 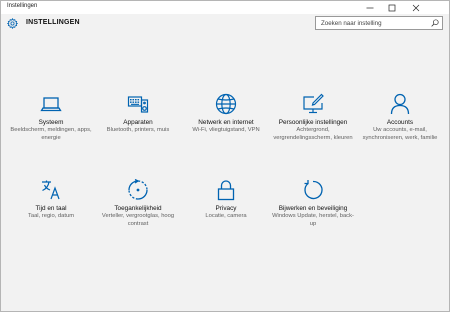 I want to click on tile-name: Accounts, so click(x=400, y=122).